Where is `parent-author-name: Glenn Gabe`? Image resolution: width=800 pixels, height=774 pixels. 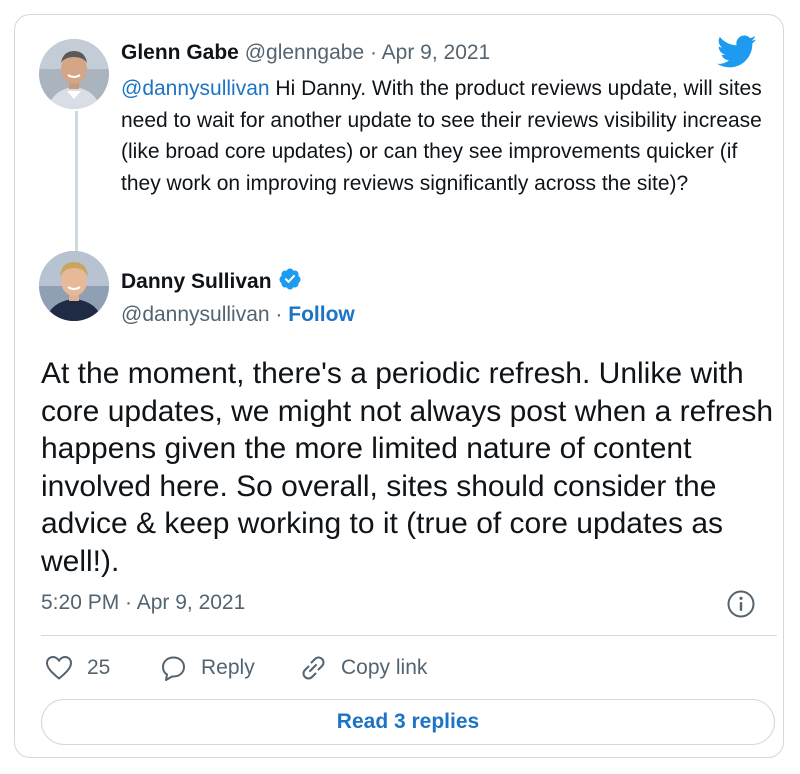 parent-author-name: Glenn Gabe is located at coordinates (180, 52).